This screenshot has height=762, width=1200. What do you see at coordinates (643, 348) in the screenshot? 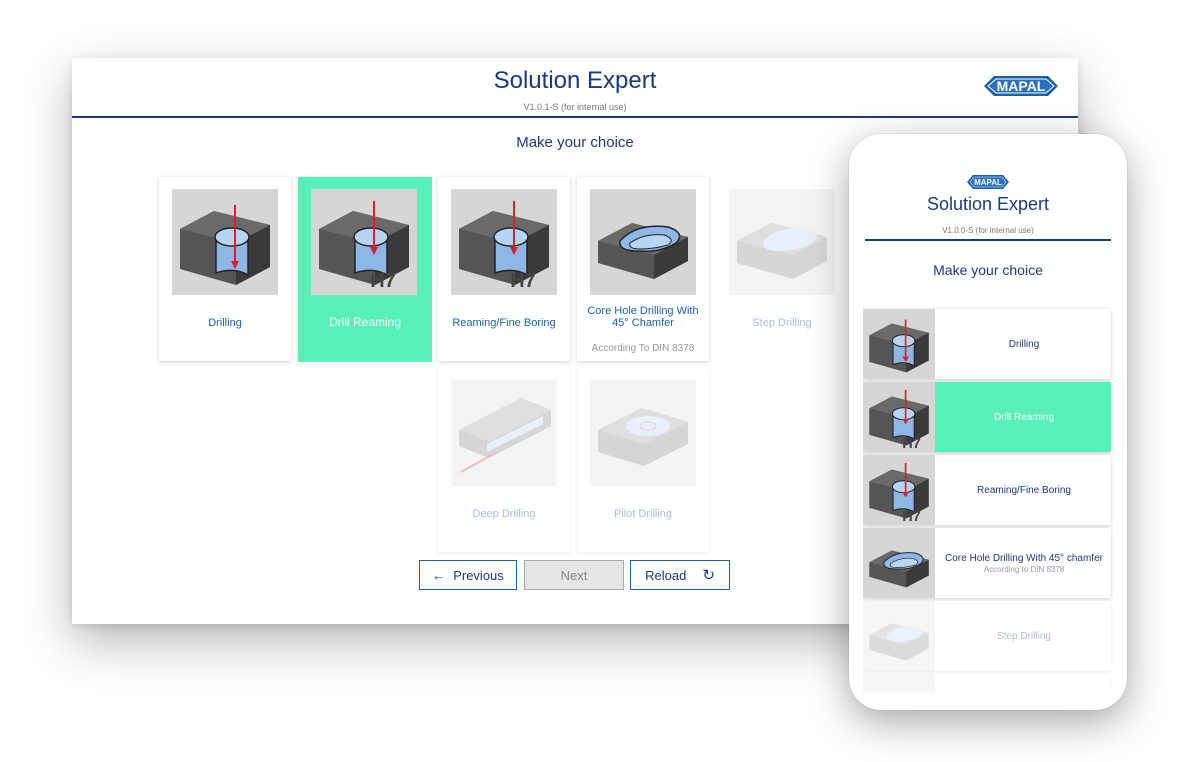
I see `card-sub-label: According To DIN 8378` at bounding box center [643, 348].